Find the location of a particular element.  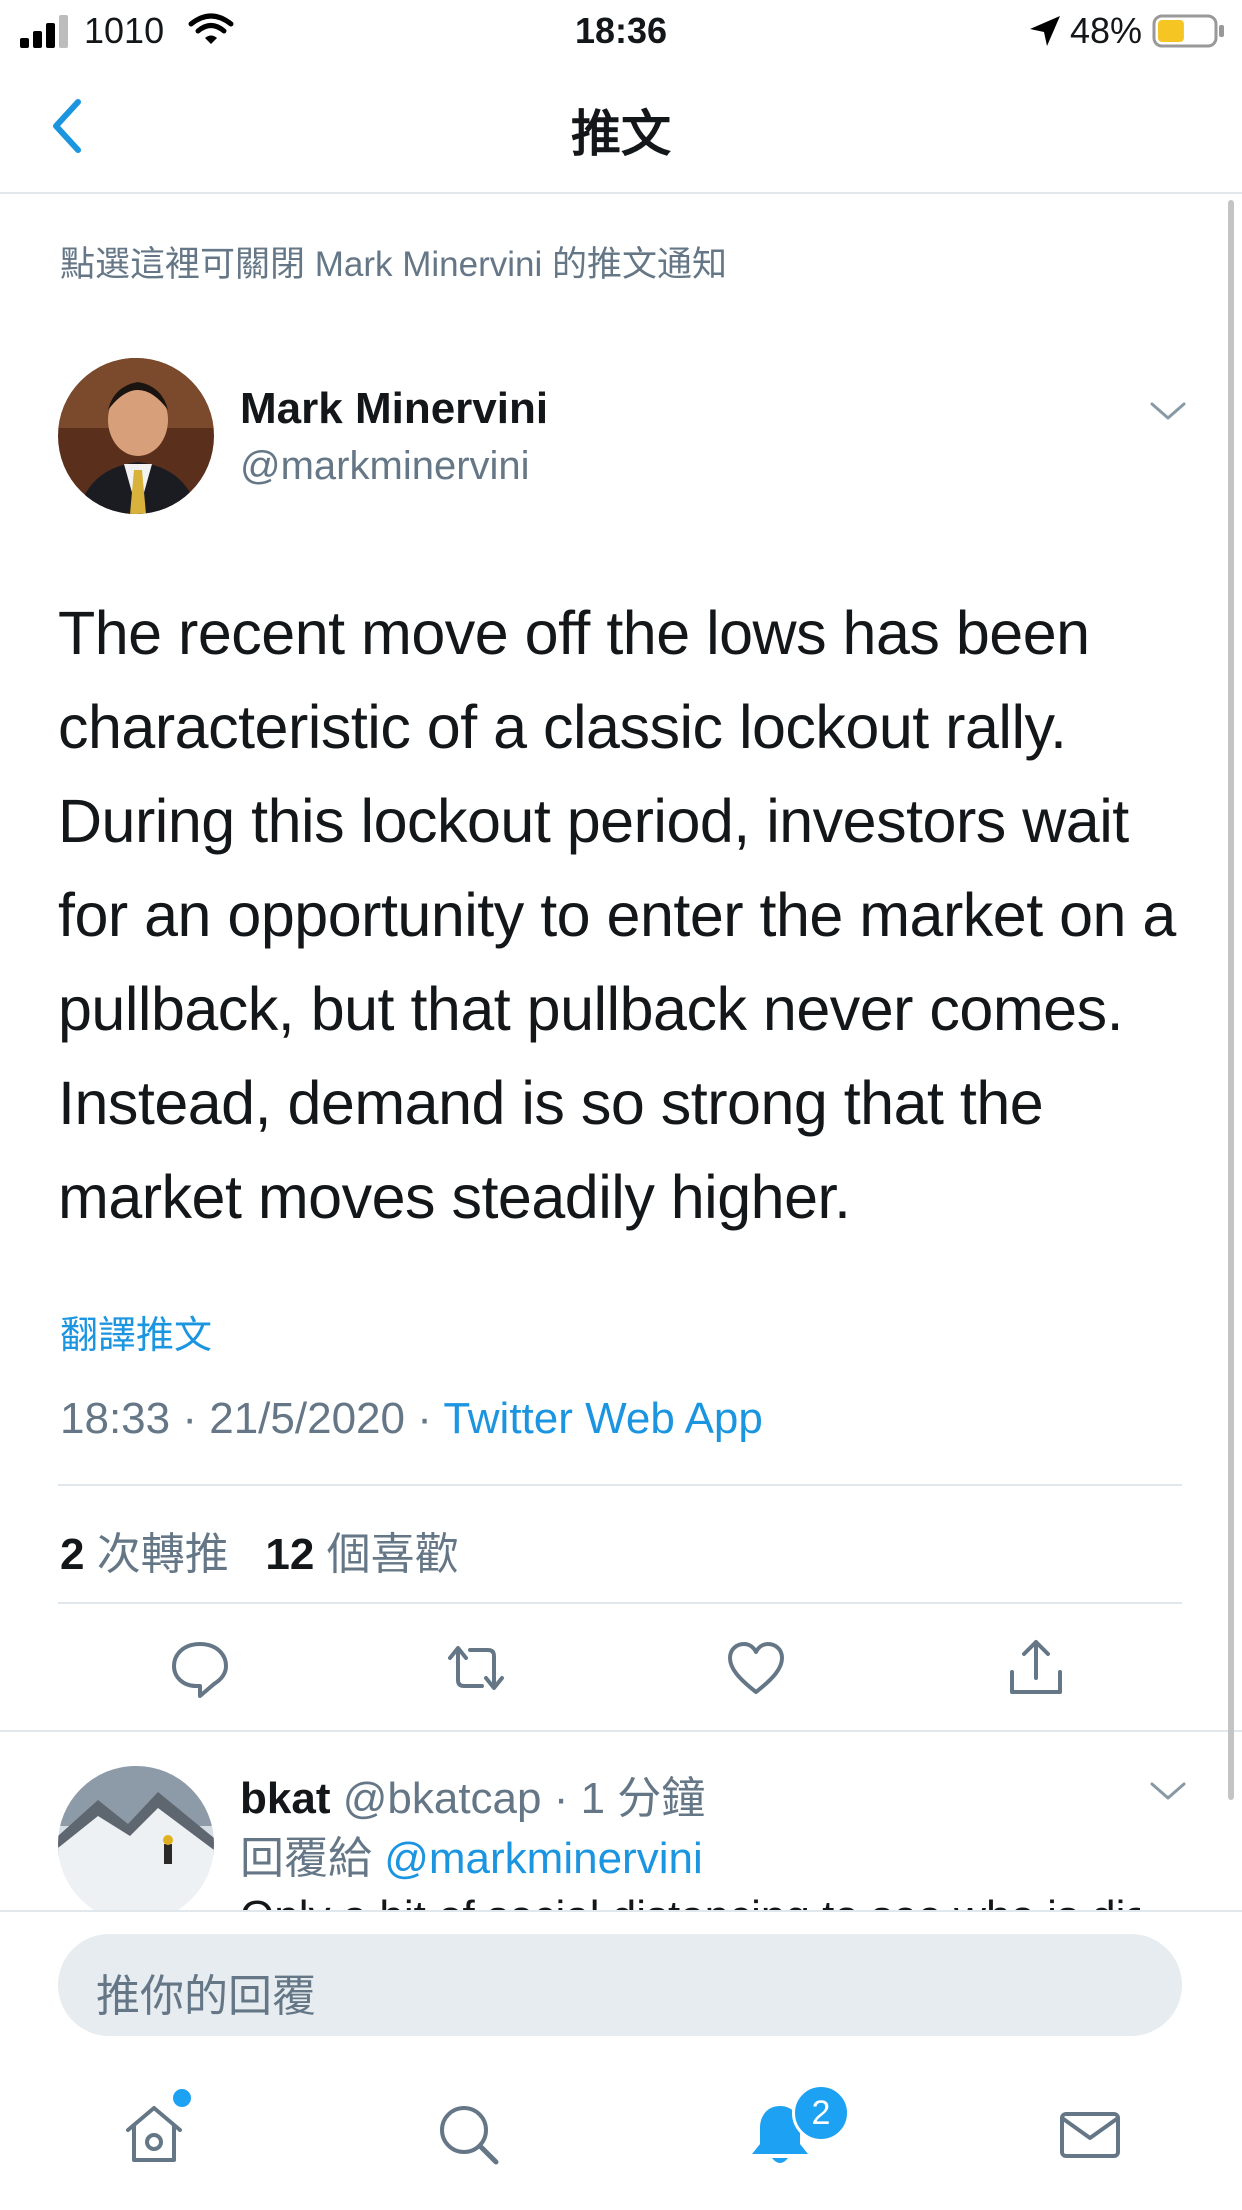

tweet-source-link: Twitter Web App is located at coordinates (603, 1418).